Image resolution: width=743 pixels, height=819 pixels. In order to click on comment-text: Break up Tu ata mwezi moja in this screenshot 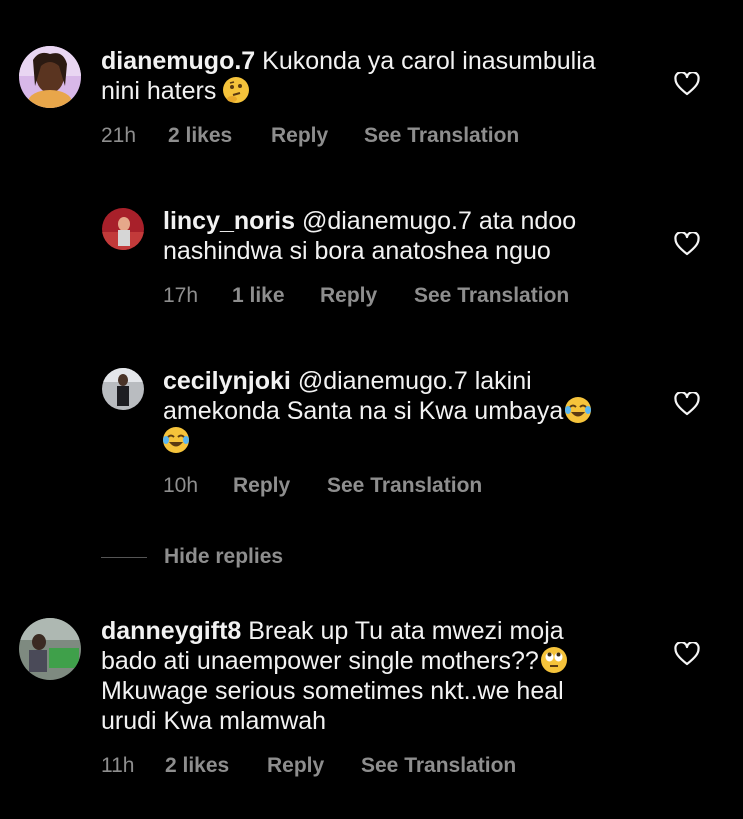, I will do `click(406, 631)`.